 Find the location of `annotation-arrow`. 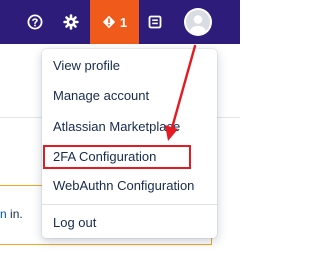

annotation-arrow is located at coordinates (181, 92).